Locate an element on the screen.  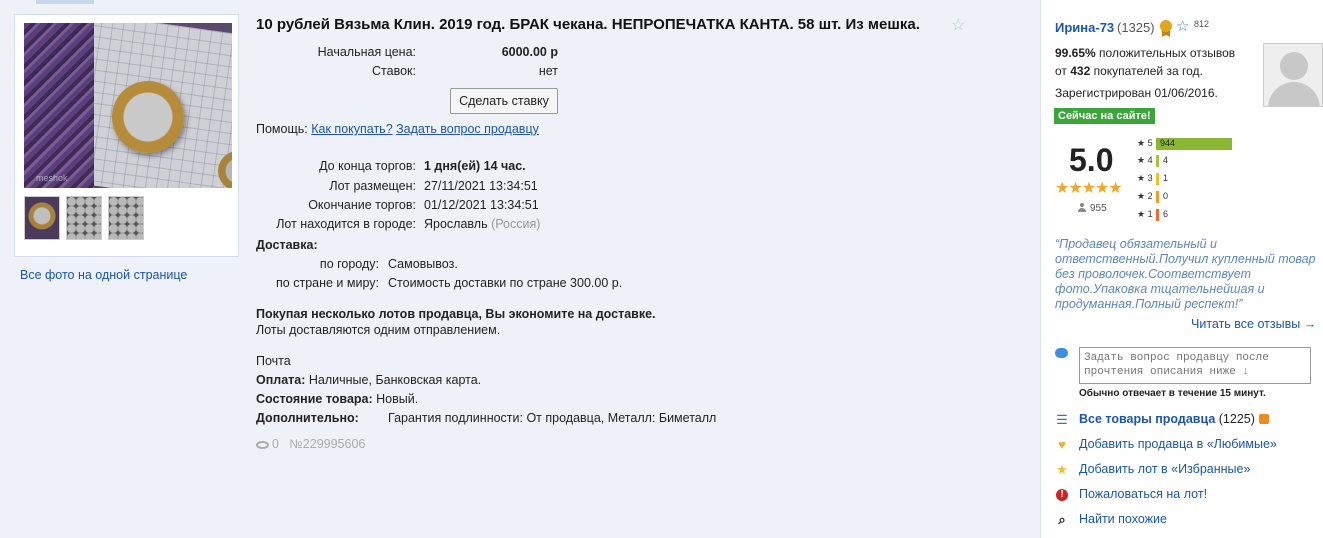
end-row: Окончание торгов: 01/12/2021 13:34:51 is located at coordinates (456, 206).